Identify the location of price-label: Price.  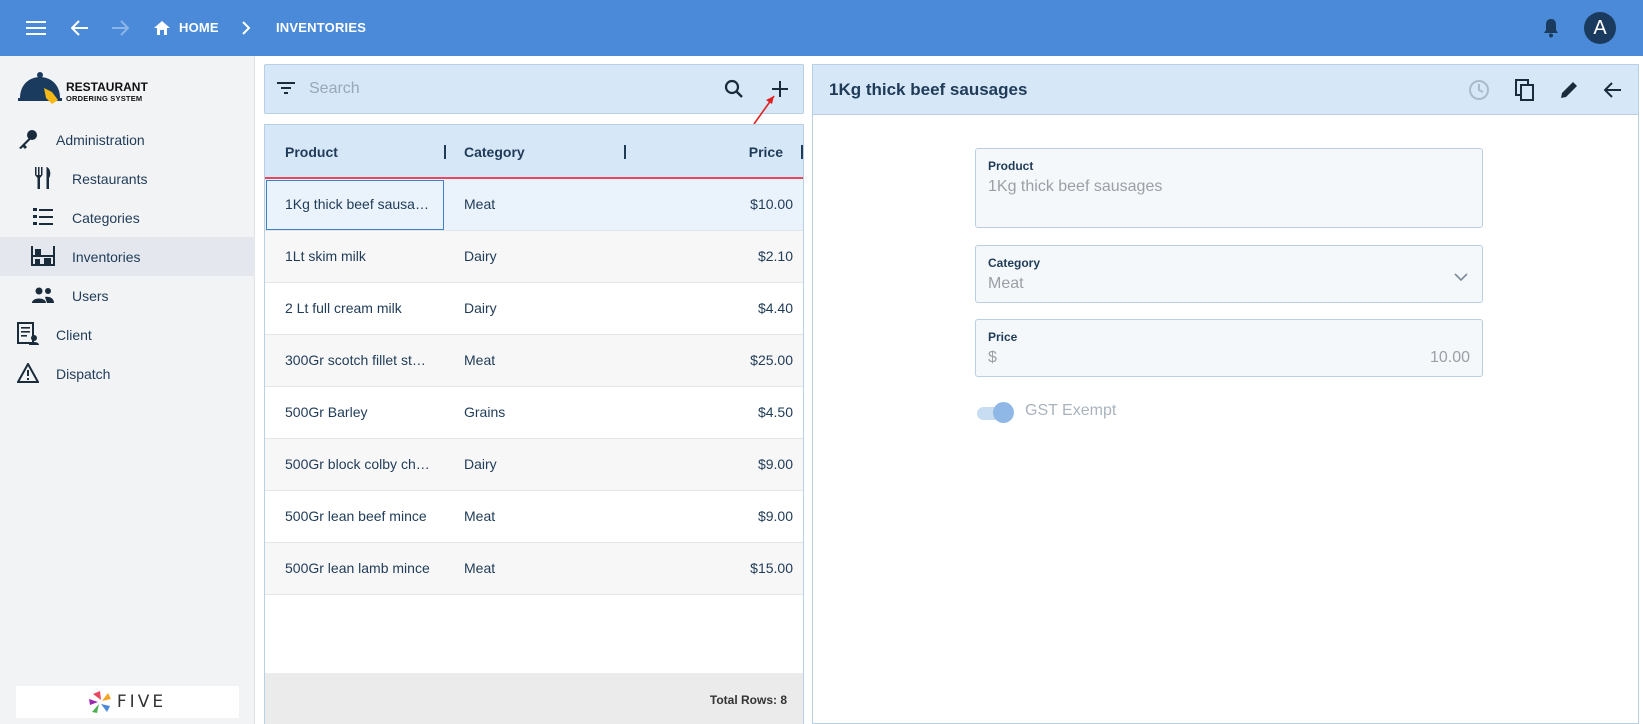
(1003, 337).